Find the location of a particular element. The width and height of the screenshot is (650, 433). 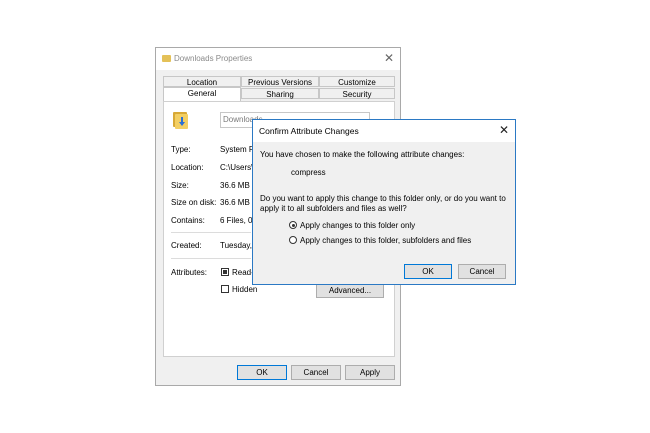

hidden-label: Hidden is located at coordinates (245, 289).